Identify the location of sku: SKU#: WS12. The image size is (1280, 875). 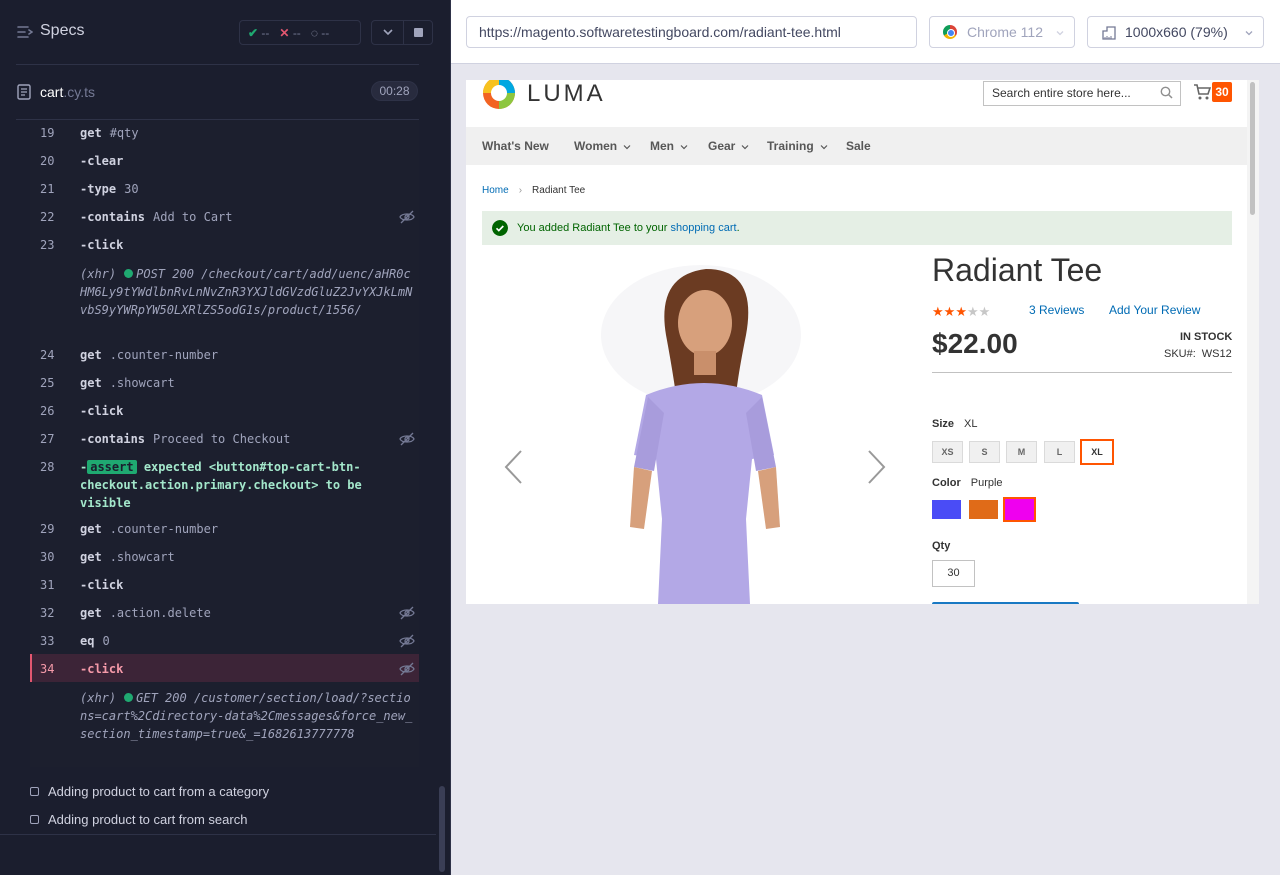
(1198, 354).